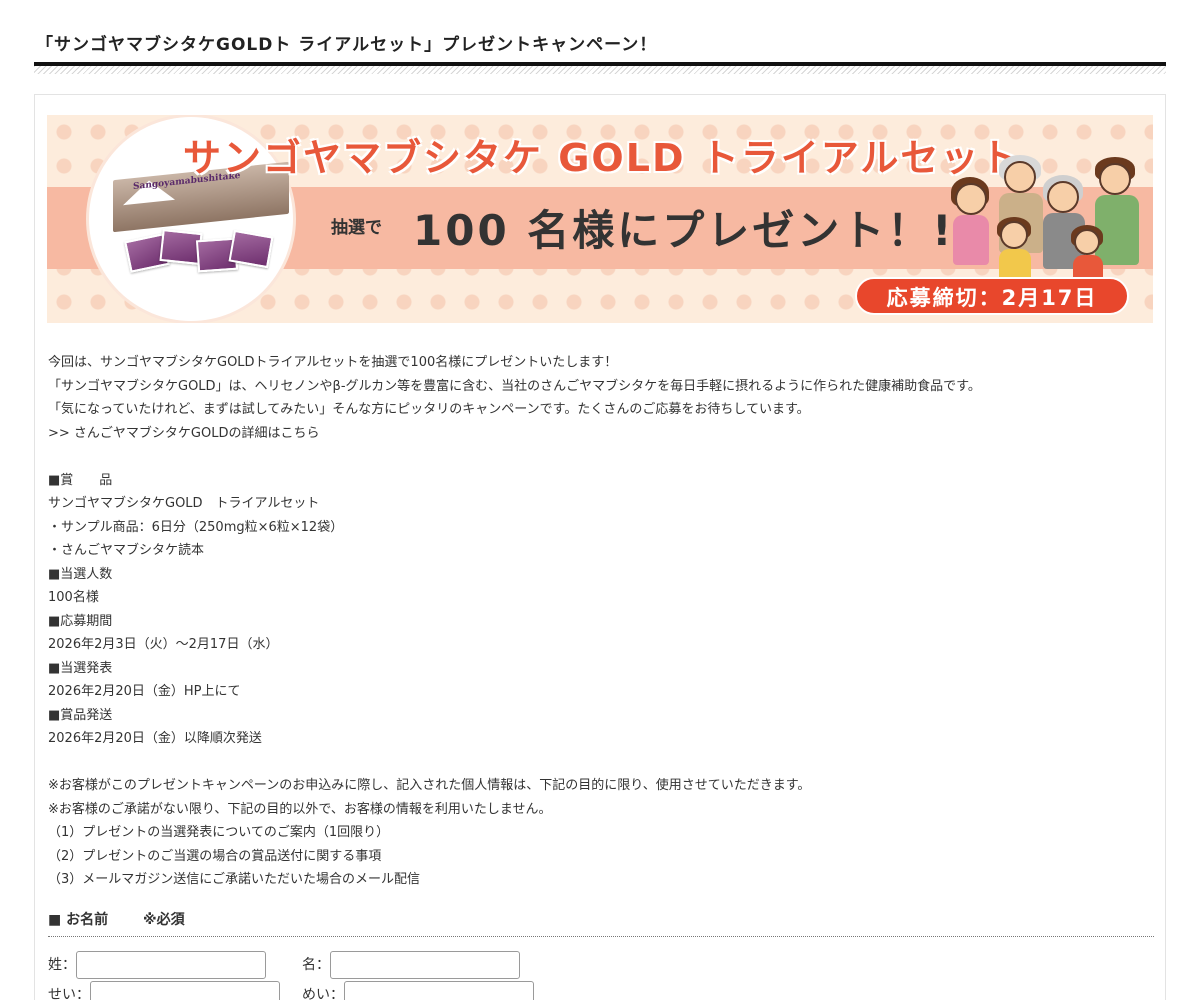 This screenshot has width=1200, height=1000. I want to click on banner-lottery-text: 抽選で, so click(356, 228).